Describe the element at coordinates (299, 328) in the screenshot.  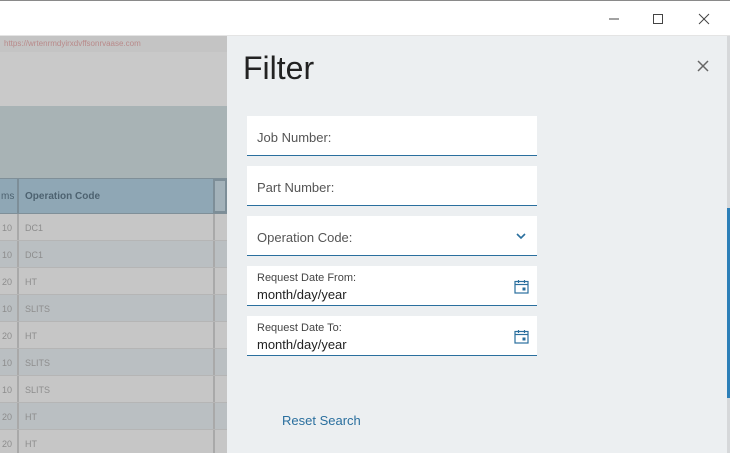
I see `request-date-to-label: Request Date To:` at that location.